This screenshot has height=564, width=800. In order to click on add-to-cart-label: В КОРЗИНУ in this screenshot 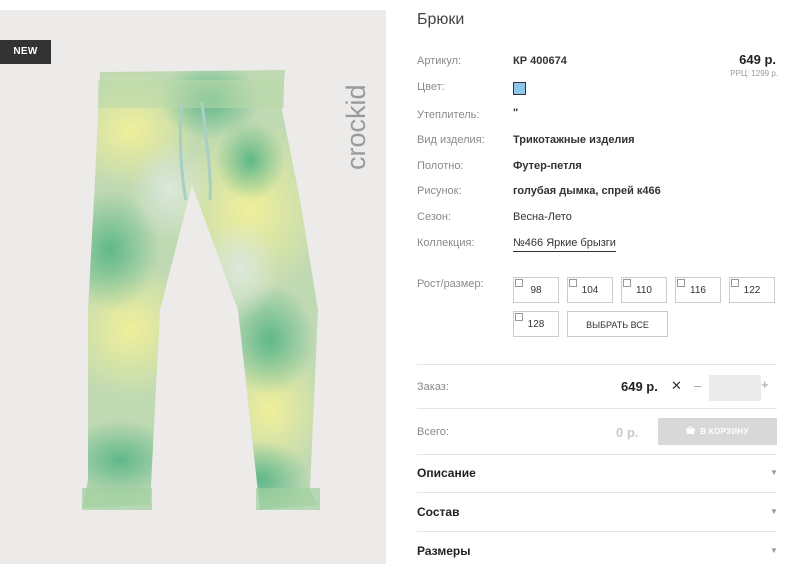, I will do `click(724, 431)`.